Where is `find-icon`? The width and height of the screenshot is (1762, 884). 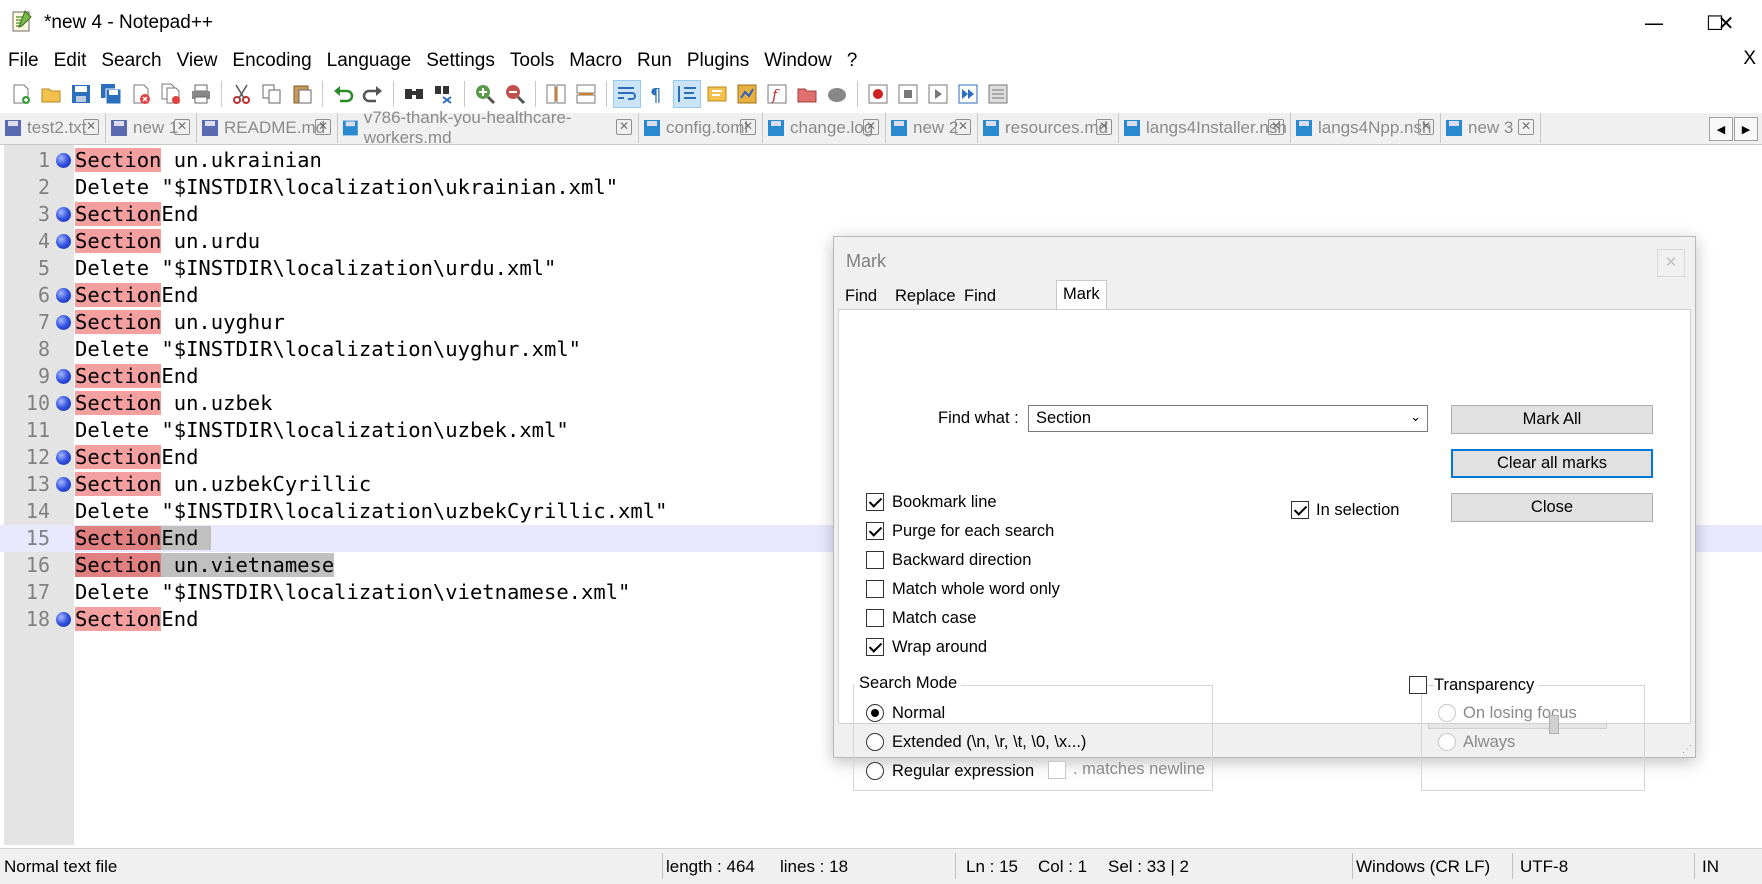
find-icon is located at coordinates (414, 94).